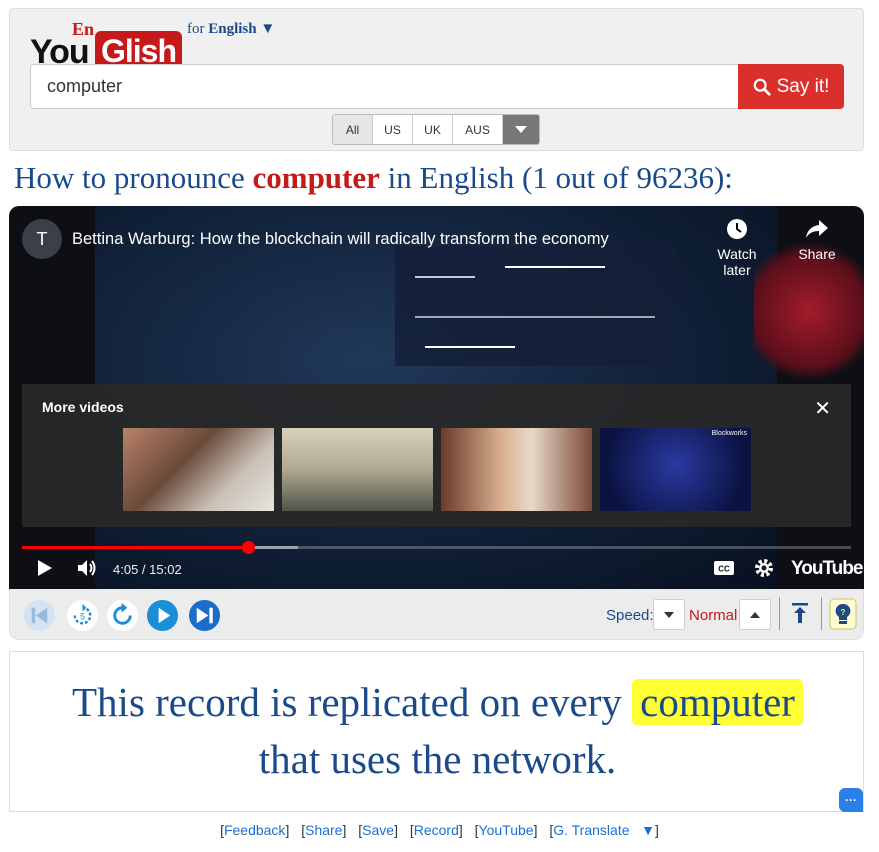 This screenshot has height=852, width=879. I want to click on more-videos-title: More videos, so click(83, 407).